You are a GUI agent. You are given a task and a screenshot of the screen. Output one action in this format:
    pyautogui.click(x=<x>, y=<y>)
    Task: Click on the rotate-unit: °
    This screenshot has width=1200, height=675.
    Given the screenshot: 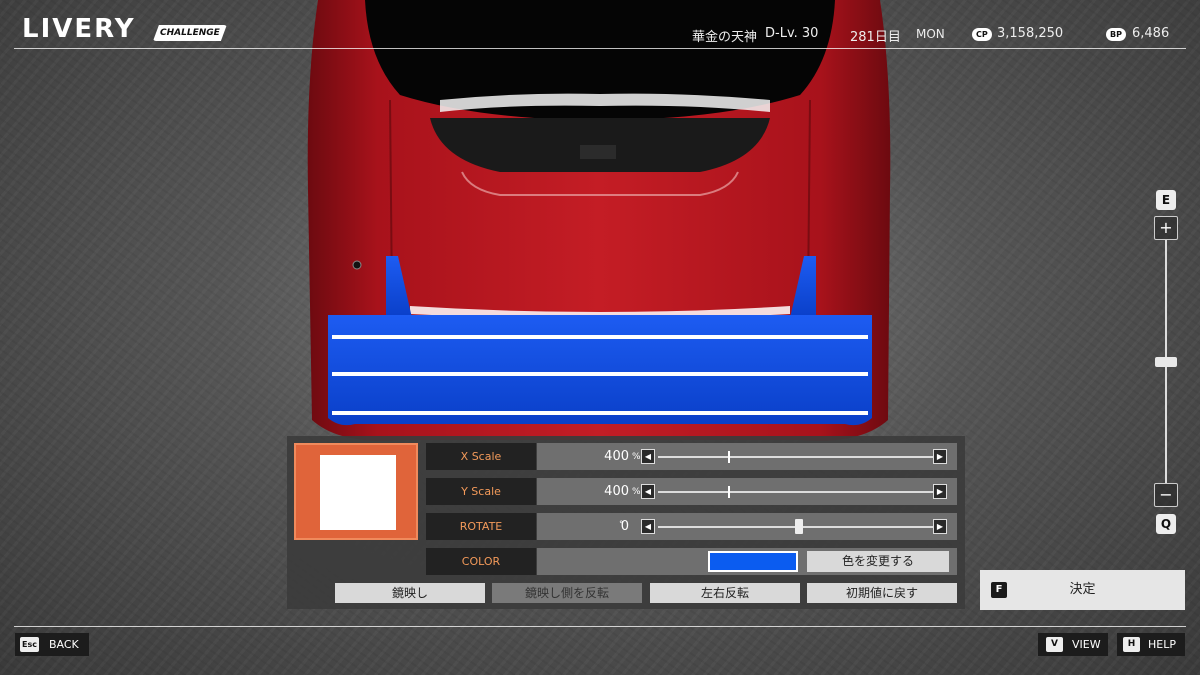 What is the action you would take?
    pyautogui.click(x=621, y=525)
    